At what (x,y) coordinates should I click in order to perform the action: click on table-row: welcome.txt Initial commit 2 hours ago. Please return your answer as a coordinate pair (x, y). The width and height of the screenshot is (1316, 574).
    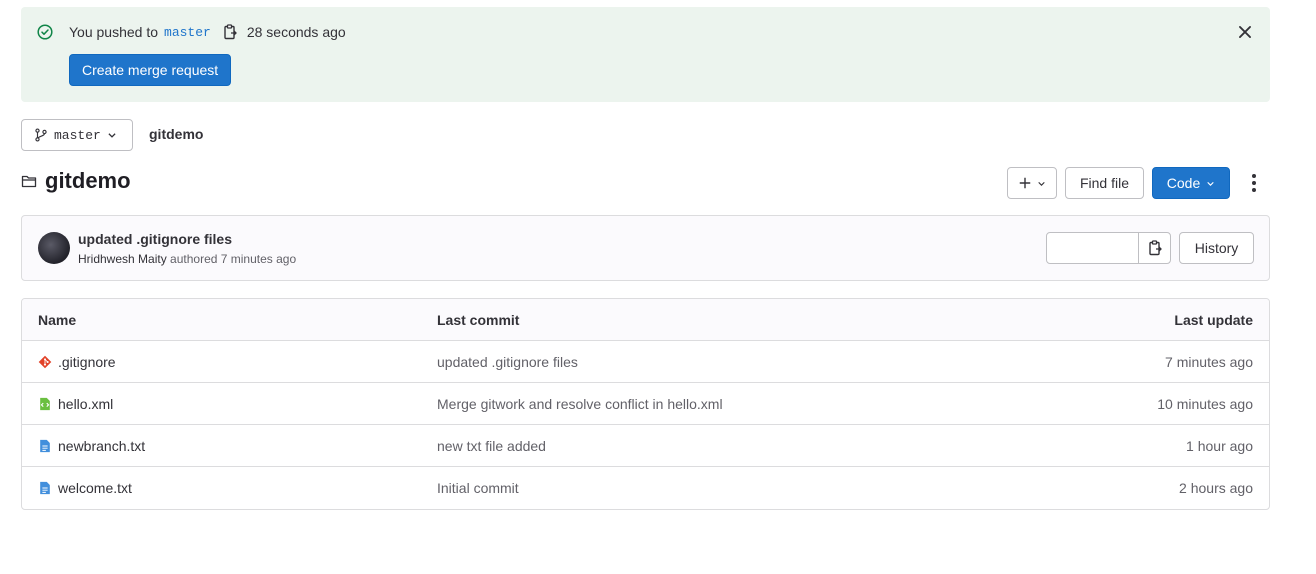
    Looking at the image, I should click on (645, 488).